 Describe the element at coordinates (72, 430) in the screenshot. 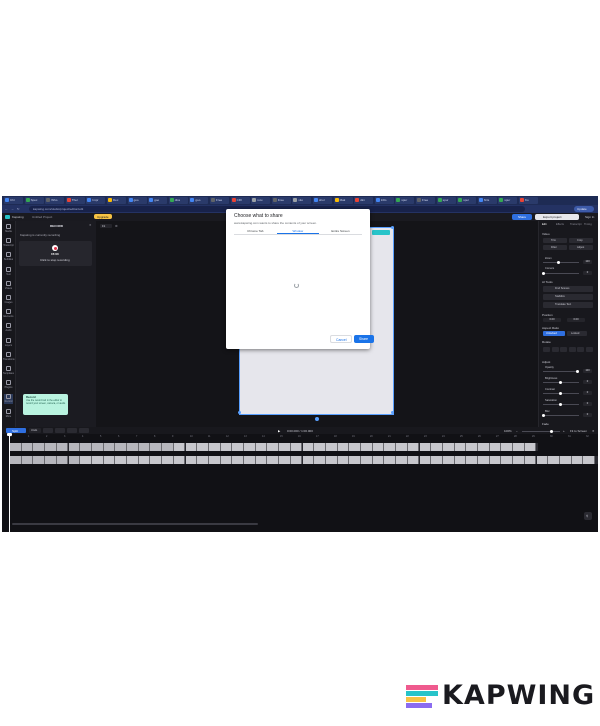

I see `duplicate-button` at that location.